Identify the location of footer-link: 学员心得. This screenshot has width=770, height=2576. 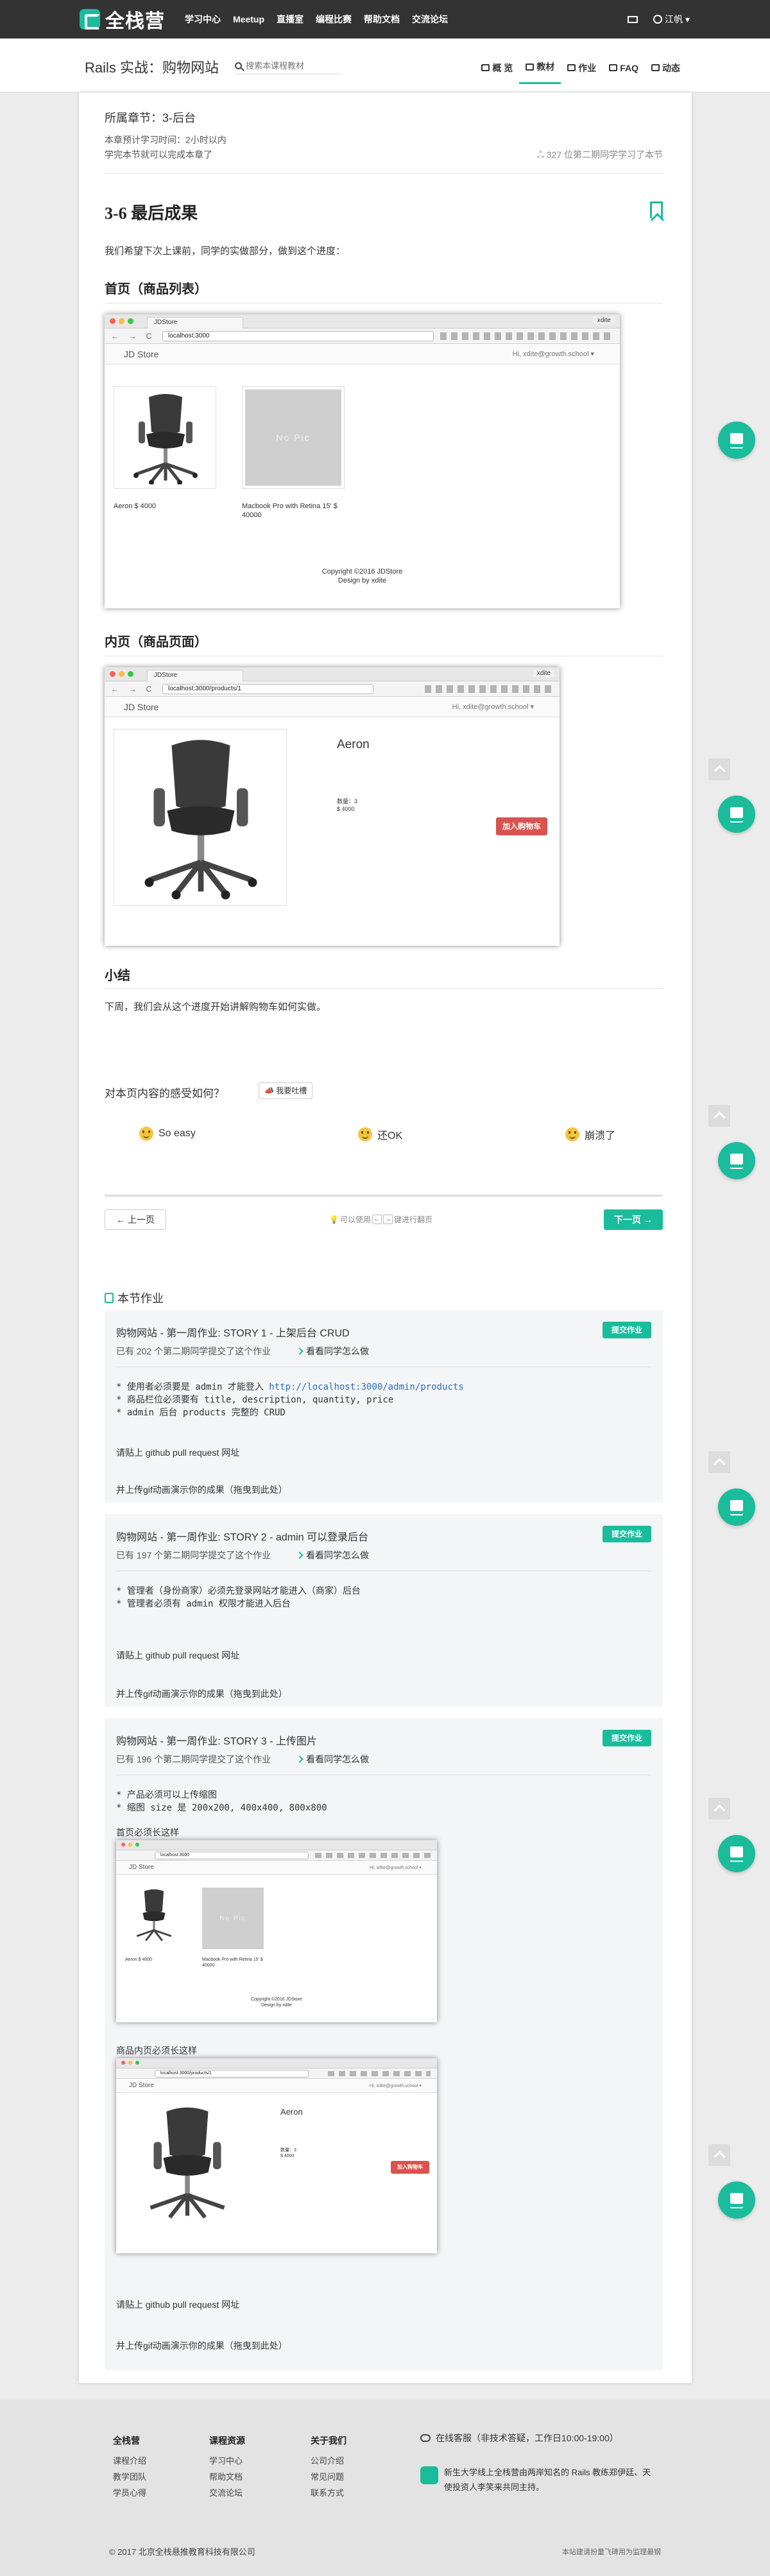
(130, 2493).